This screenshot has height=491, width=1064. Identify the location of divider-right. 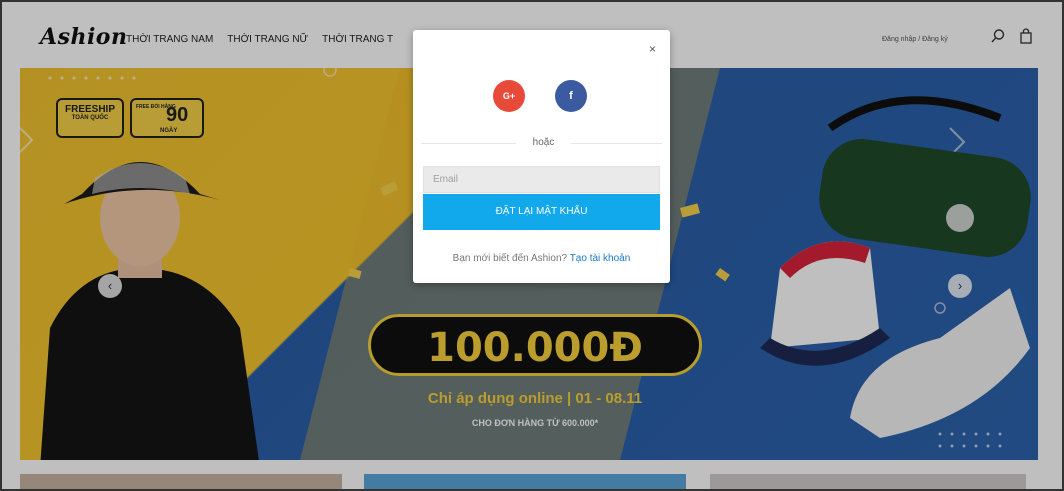
(616, 143).